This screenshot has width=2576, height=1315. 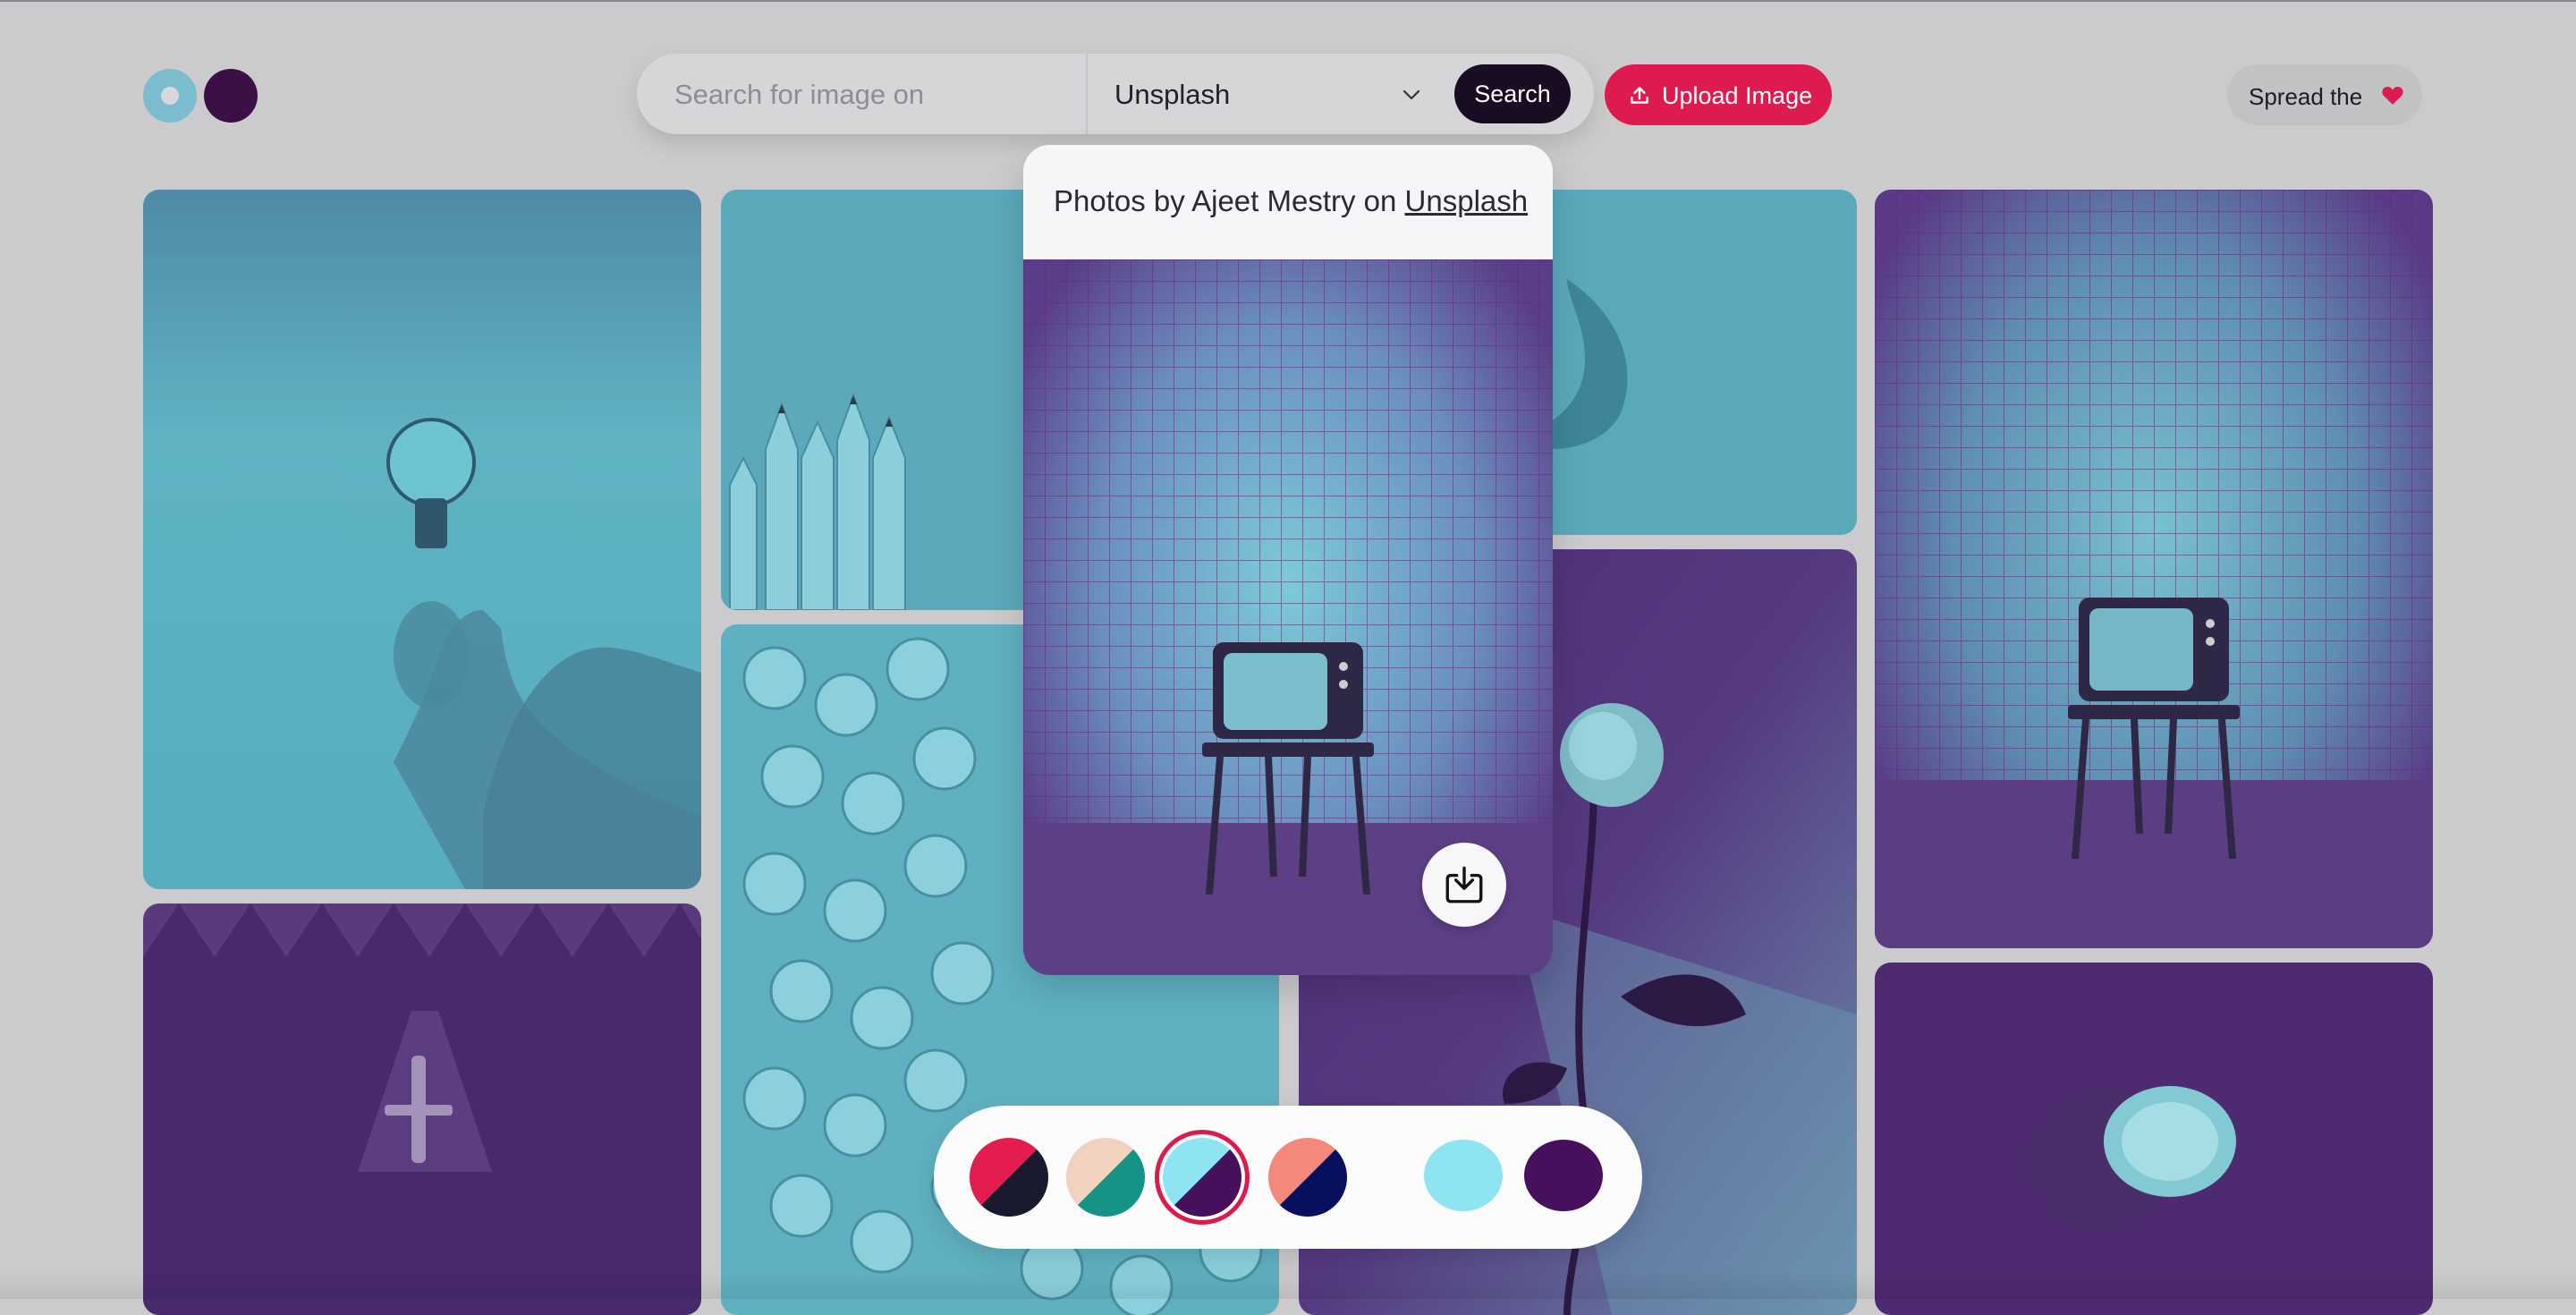 I want to click on gallery-tile-lightbulb, so click(x=422, y=539).